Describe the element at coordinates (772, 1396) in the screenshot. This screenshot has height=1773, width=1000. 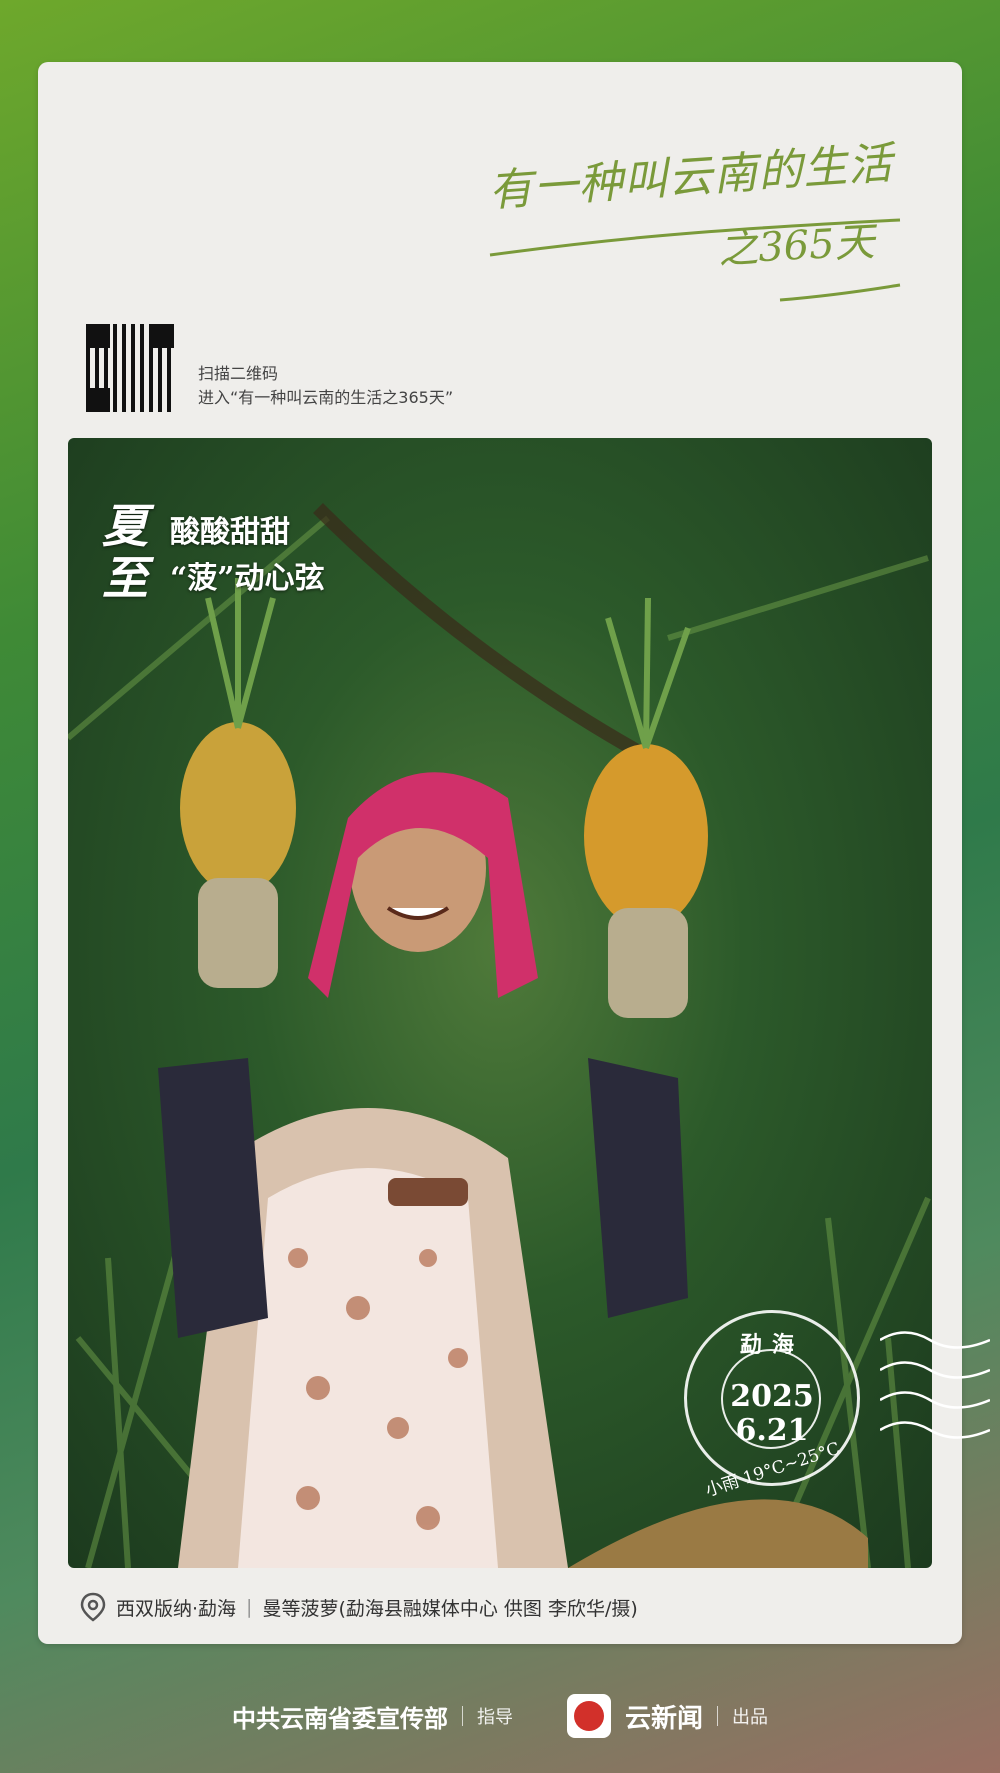
I see `stamp-year: 2025` at that location.